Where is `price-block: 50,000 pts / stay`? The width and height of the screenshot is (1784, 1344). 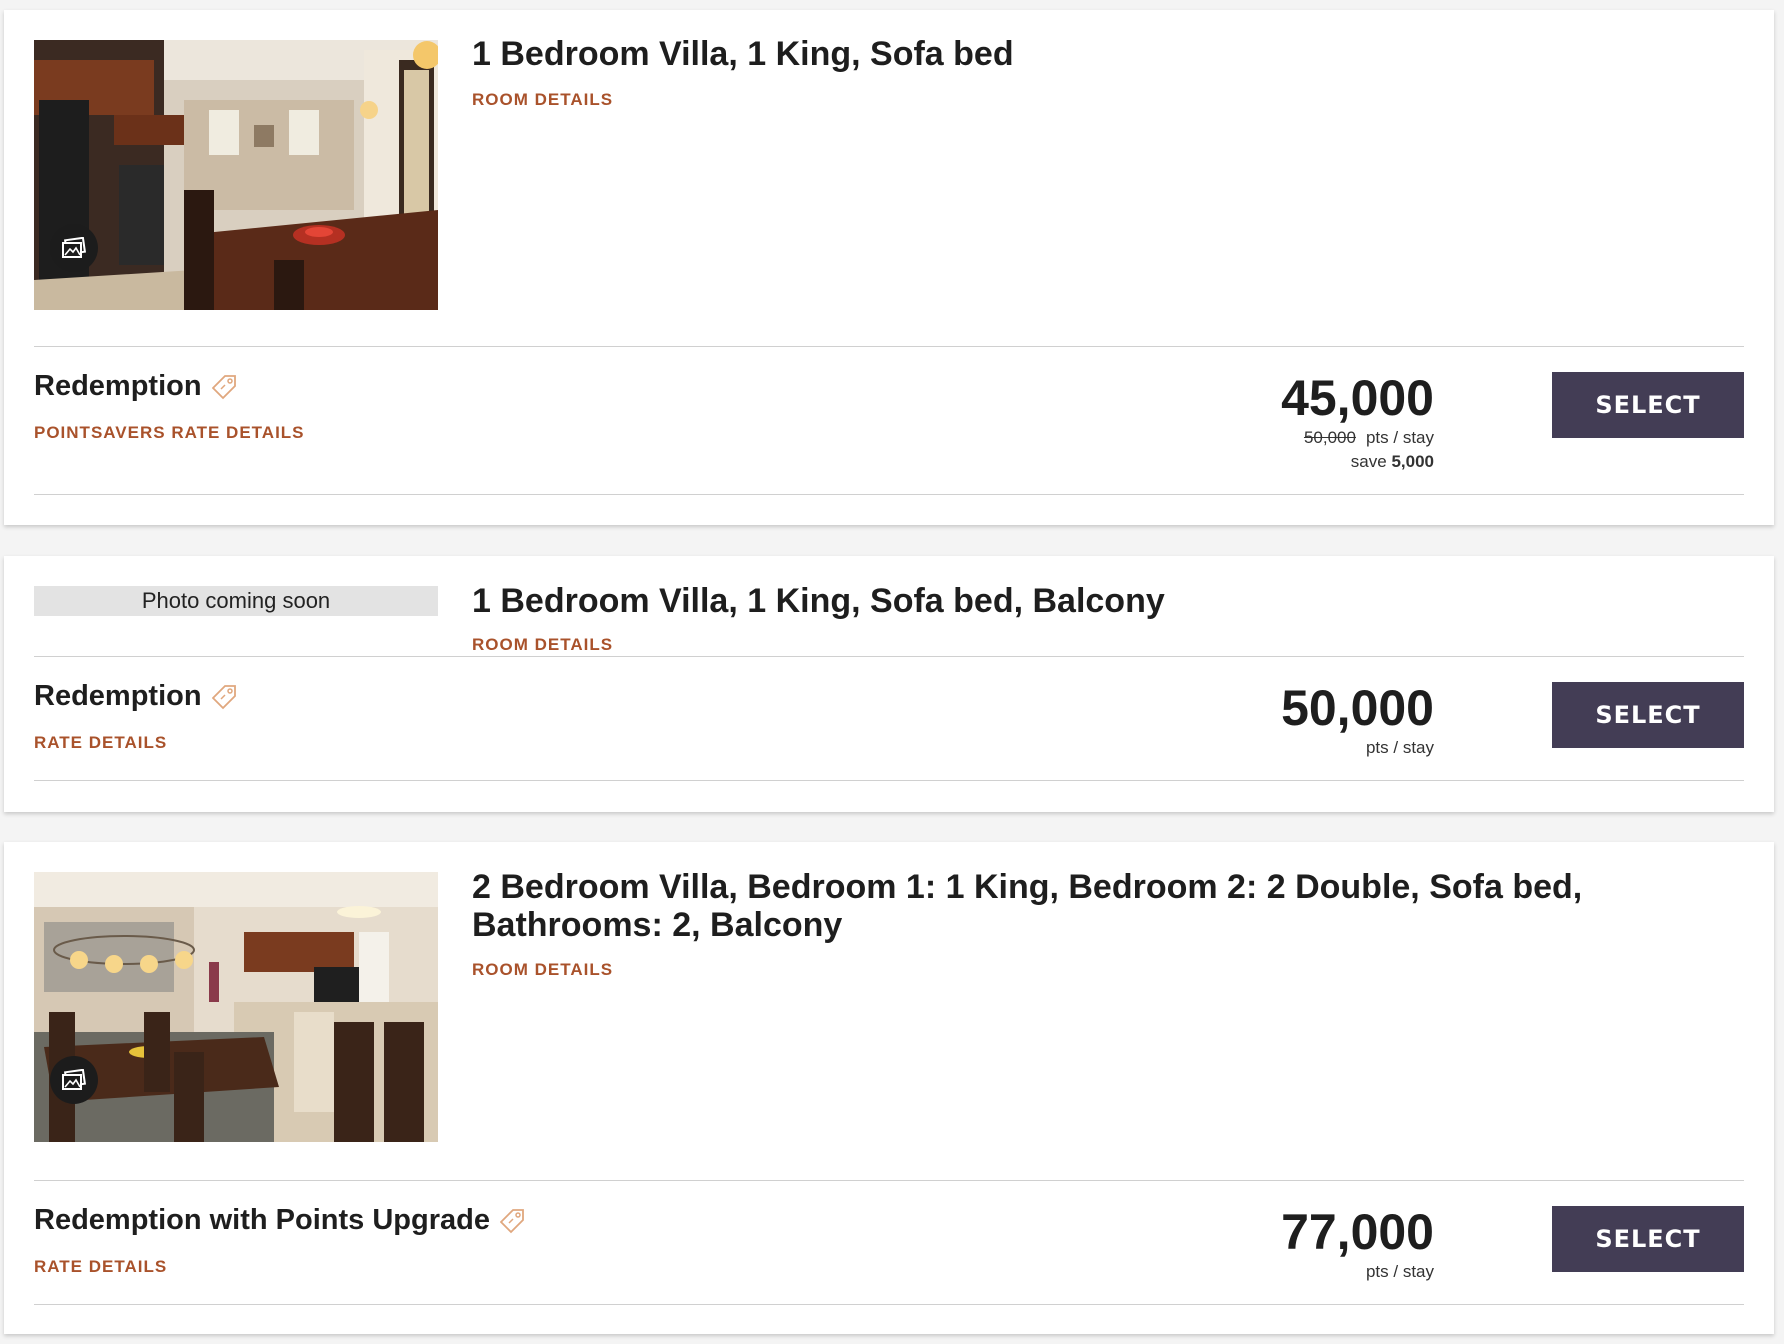 price-block: 50,000 pts / stay is located at coordinates (1284, 720).